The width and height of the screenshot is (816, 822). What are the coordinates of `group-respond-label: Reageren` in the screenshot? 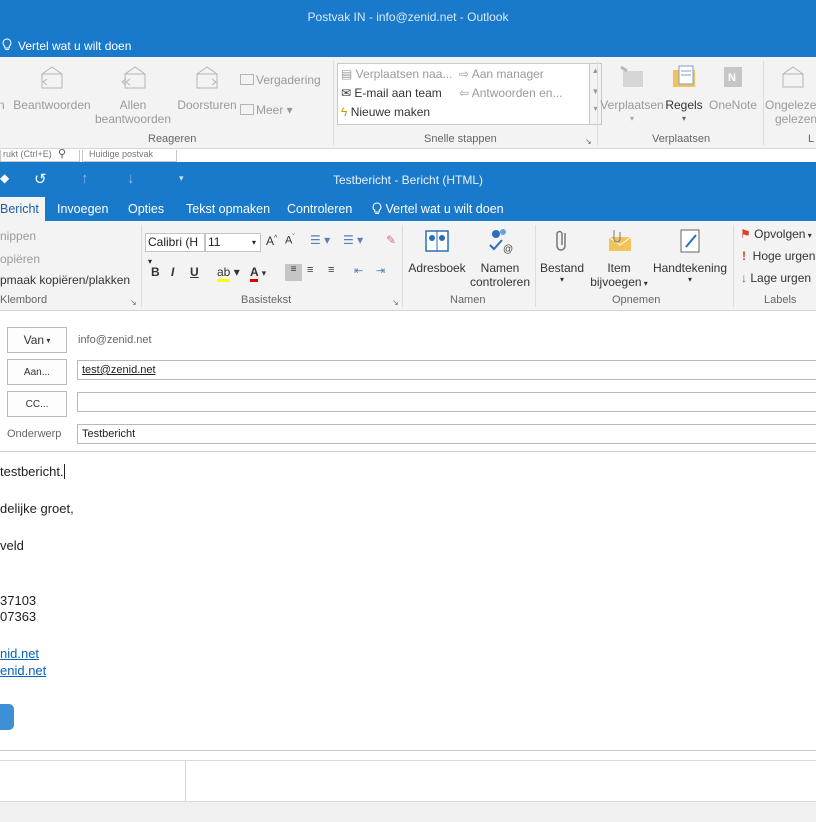 It's located at (172, 139).